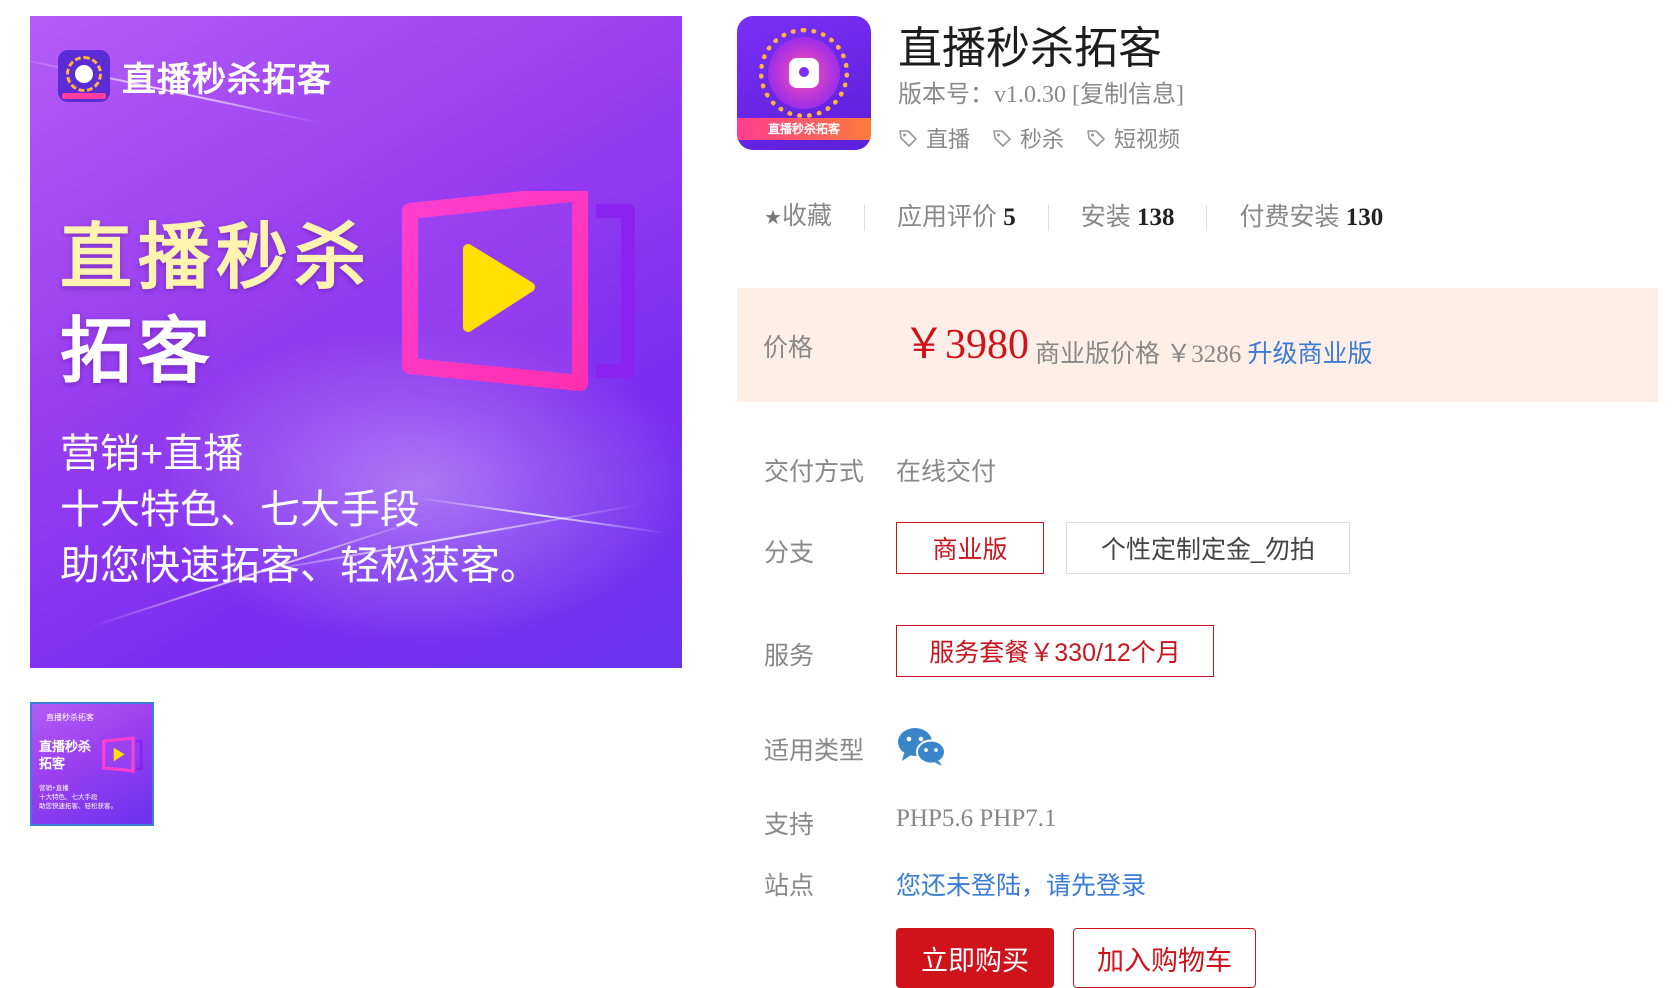  What do you see at coordinates (70, 717) in the screenshot?
I see `thumbnail-brand: 直播秒杀拓客` at bounding box center [70, 717].